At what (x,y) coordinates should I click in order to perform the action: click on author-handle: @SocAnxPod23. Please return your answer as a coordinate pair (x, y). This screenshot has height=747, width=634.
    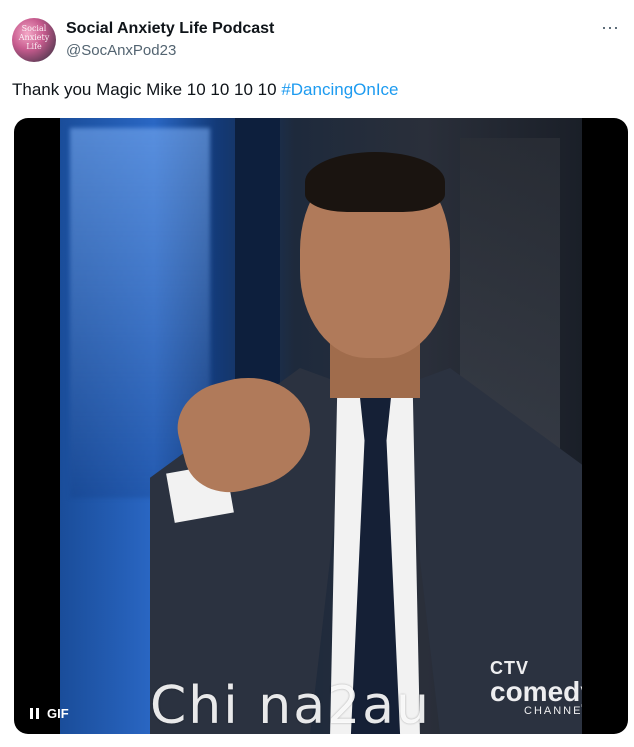
    Looking at the image, I should click on (121, 50).